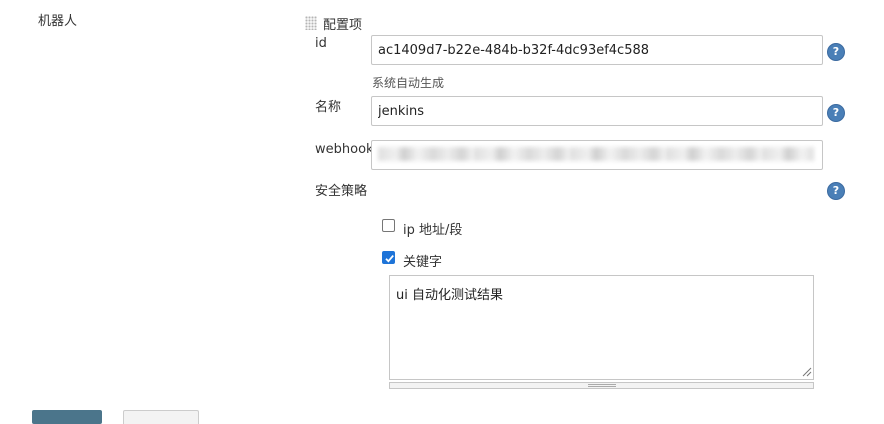 The height and width of the screenshot is (424, 884). Describe the element at coordinates (408, 83) in the screenshot. I see `id-hint: 系统自动生成` at that location.